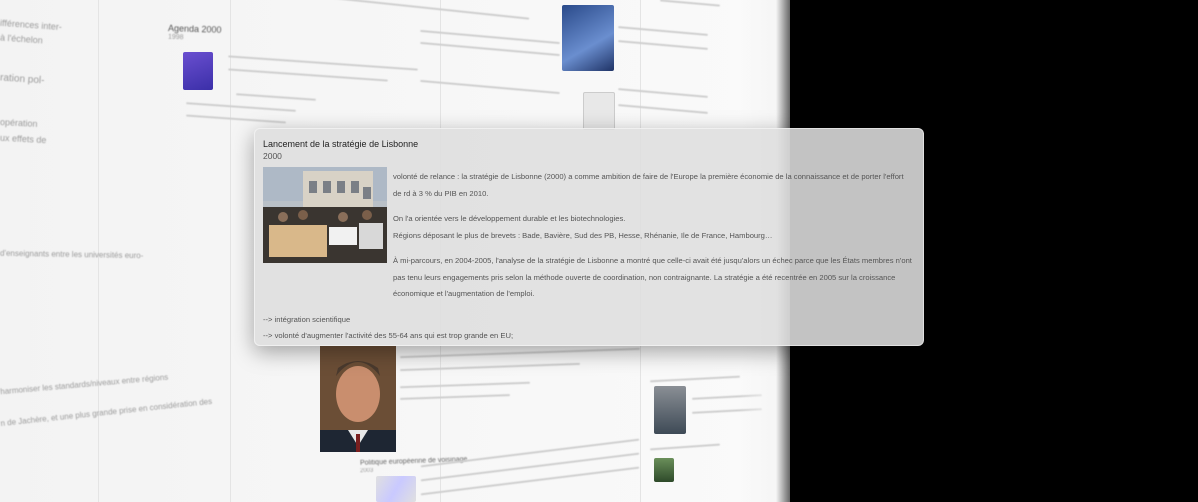  Describe the element at coordinates (198, 71) in the screenshot. I see `agenda-2000-logo` at that location.